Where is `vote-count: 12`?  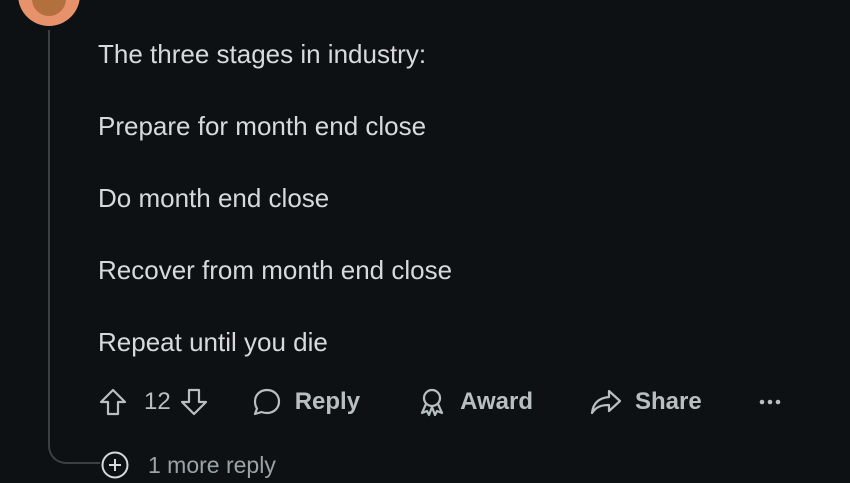 vote-count: 12 is located at coordinates (157, 401).